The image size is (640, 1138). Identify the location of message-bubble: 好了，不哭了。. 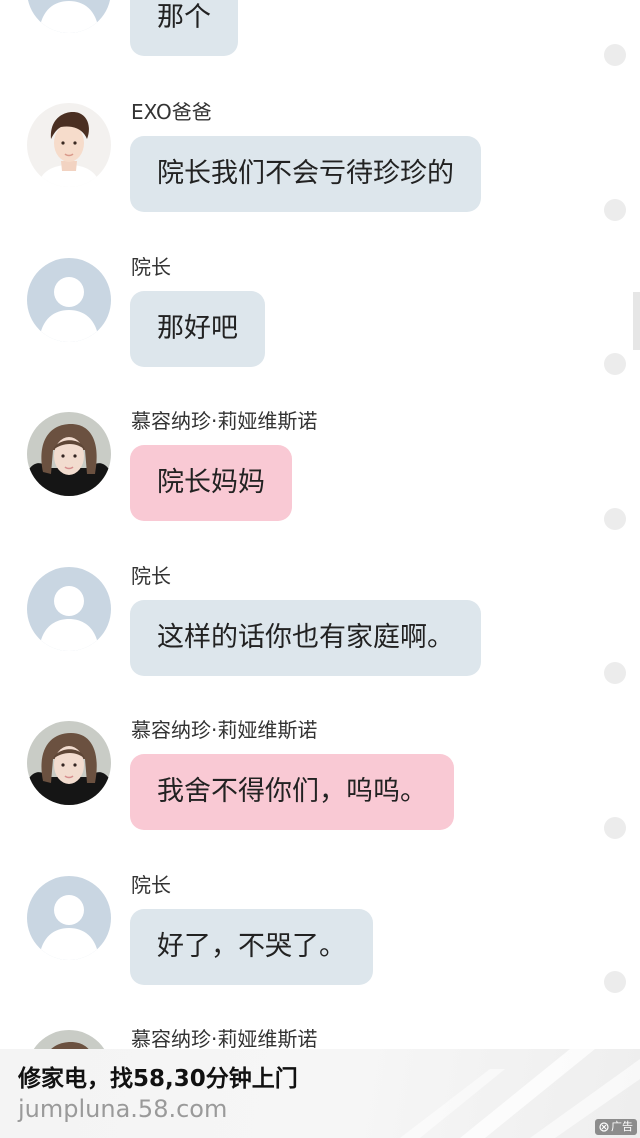
(251, 947).